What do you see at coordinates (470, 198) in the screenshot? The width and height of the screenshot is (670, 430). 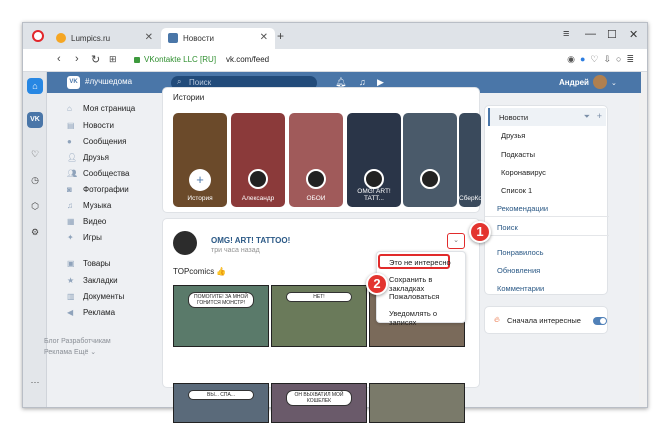 I see `story-label: СберКот` at bounding box center [470, 198].